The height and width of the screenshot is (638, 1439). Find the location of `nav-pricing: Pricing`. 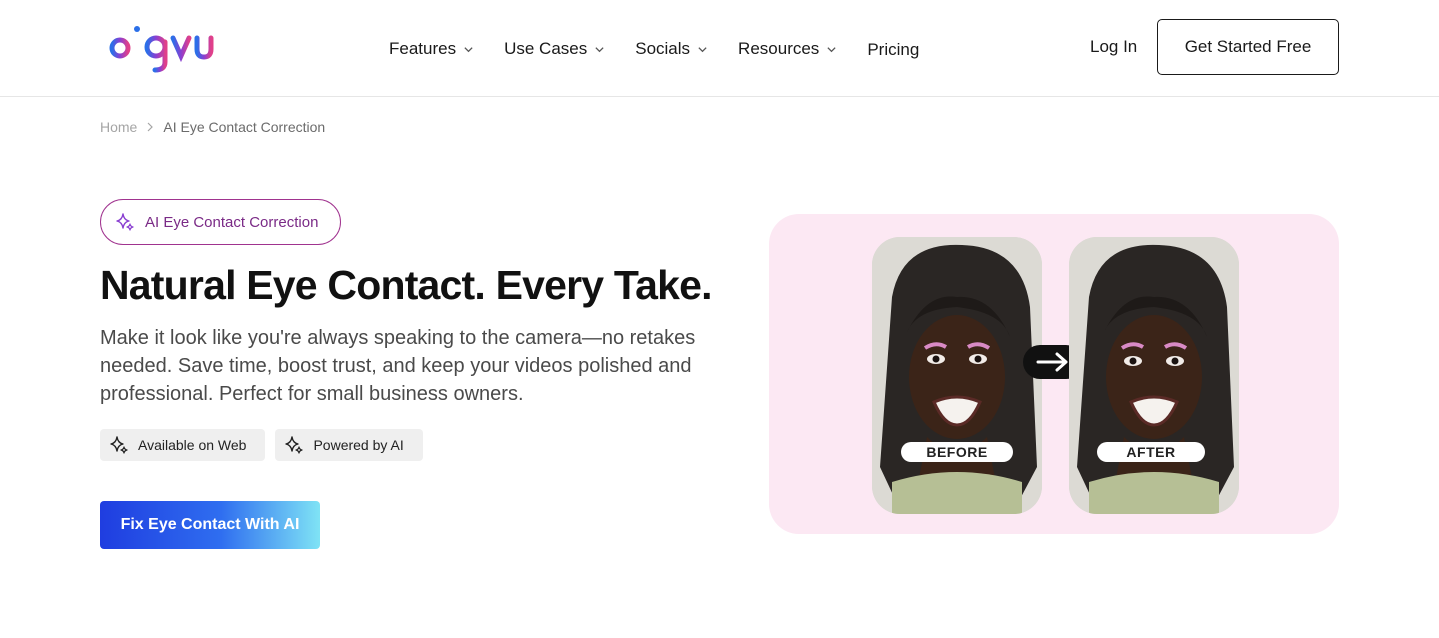

nav-pricing: Pricing is located at coordinates (893, 50).